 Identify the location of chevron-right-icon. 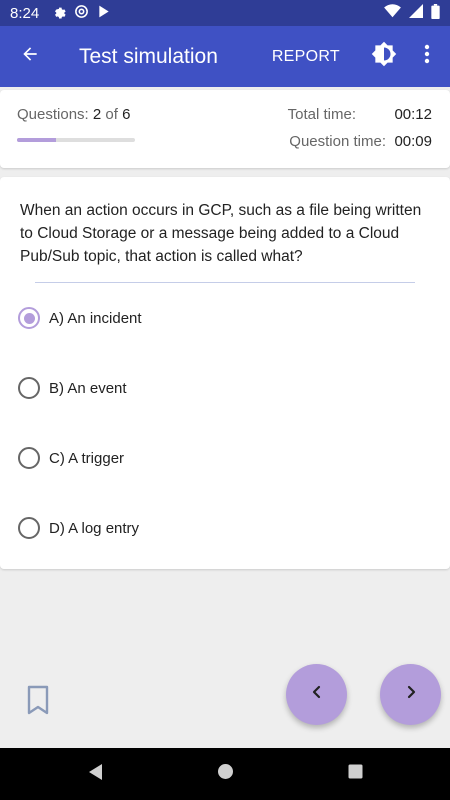
(411, 694).